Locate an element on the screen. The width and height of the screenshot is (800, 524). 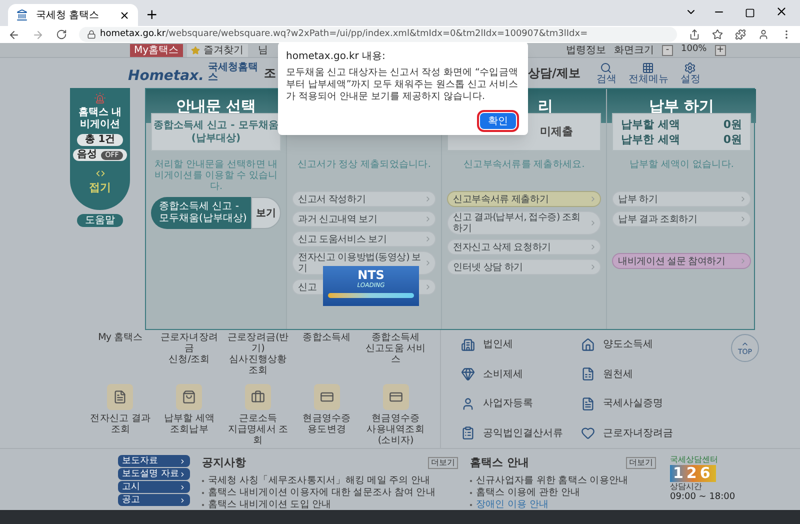
ok-button: 확인 is located at coordinates (498, 121).